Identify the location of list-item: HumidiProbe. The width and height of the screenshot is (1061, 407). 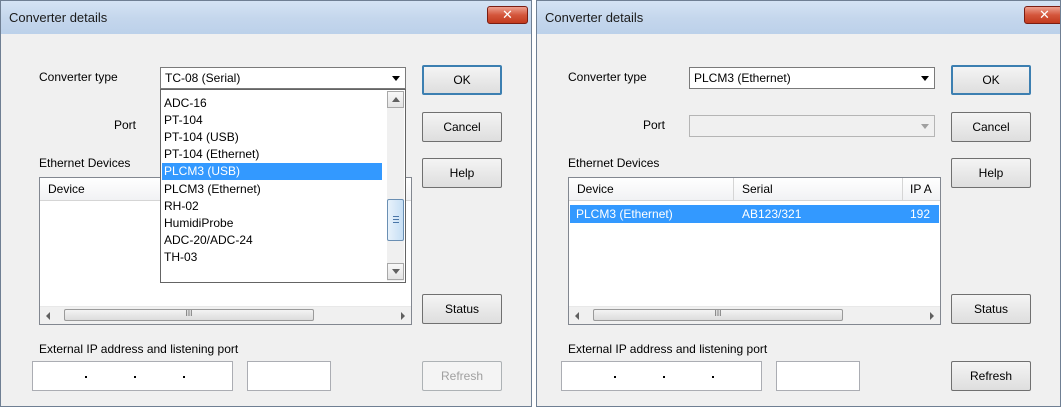
(275, 223).